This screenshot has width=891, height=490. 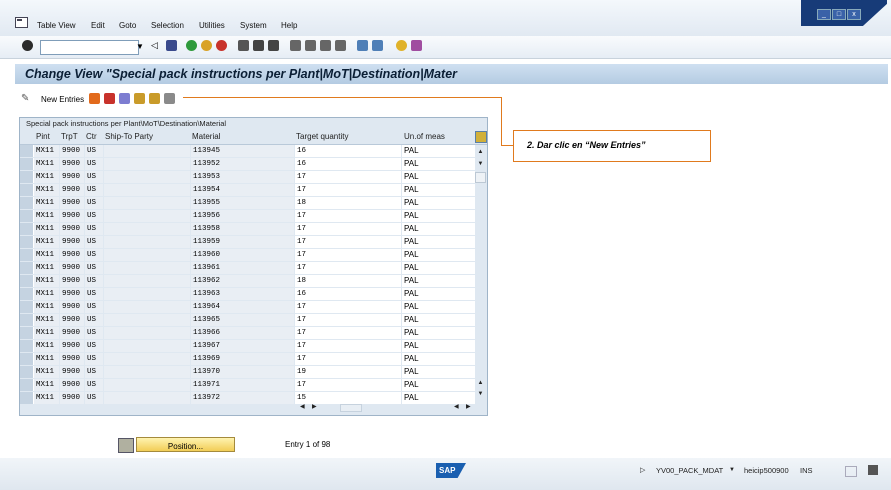 I want to click on back-icon, so click(x=191, y=45).